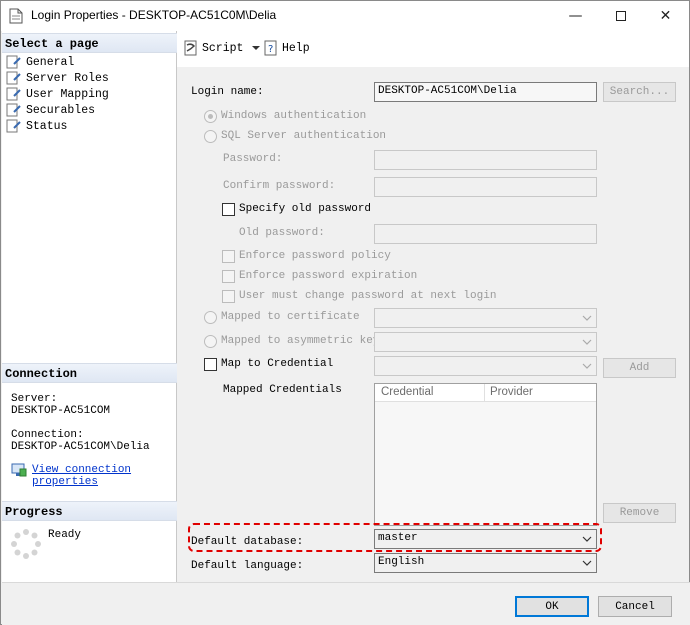  Describe the element at coordinates (89, 511) in the screenshot. I see `progress-header: Progress` at that location.